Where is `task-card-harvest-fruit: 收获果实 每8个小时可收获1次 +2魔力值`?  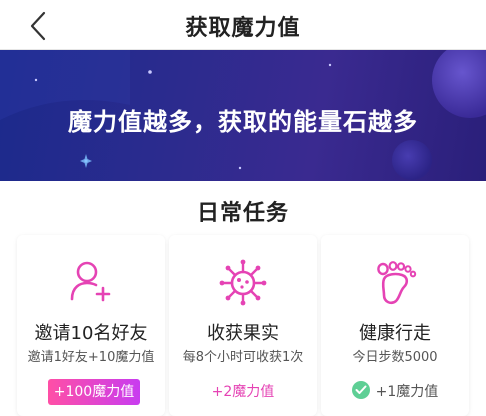 task-card-harvest-fruit: 收获果实 每8个小时可收获1次 +2魔力值 is located at coordinates (243, 325).